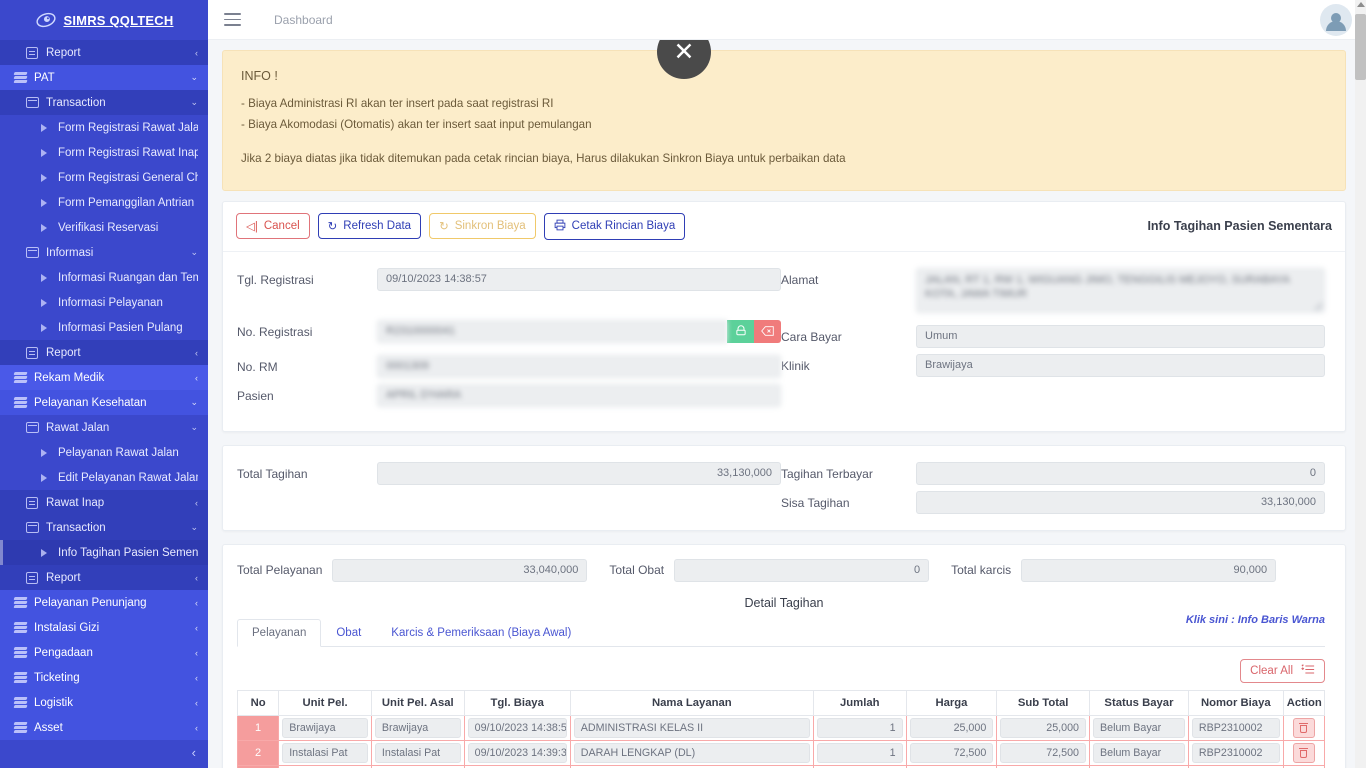 This screenshot has width=1366, height=768. What do you see at coordinates (281, 226) in the screenshot?
I see `cancel-button-label: Cancel` at bounding box center [281, 226].